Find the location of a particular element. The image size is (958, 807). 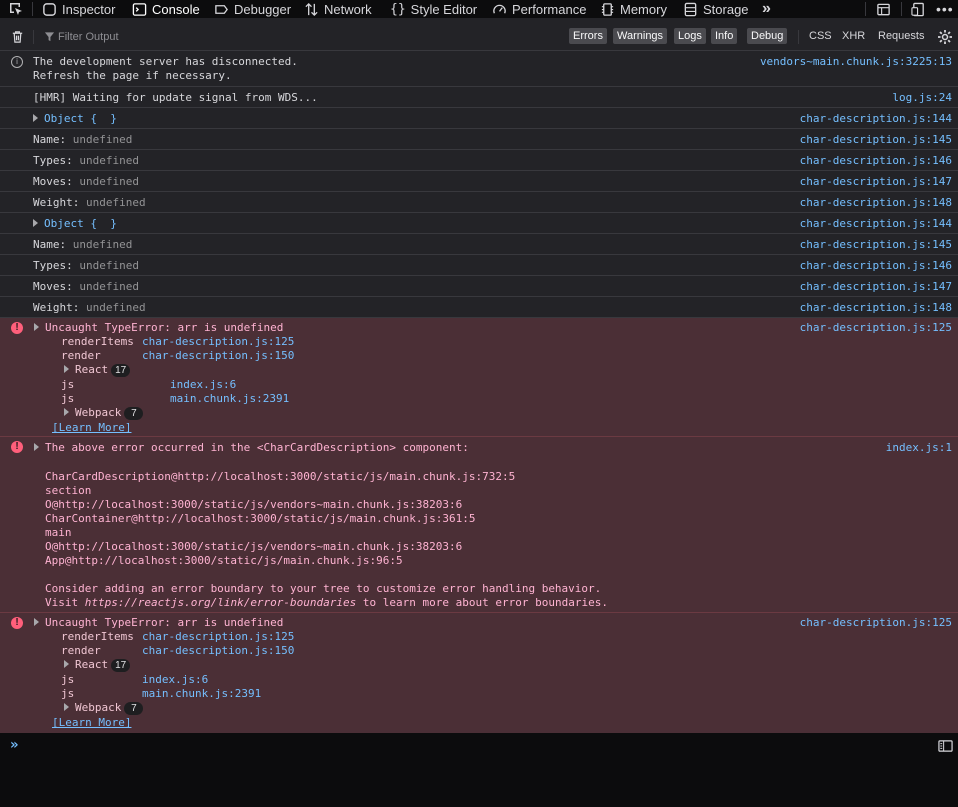

stack-group-label: React is located at coordinates (92, 664).